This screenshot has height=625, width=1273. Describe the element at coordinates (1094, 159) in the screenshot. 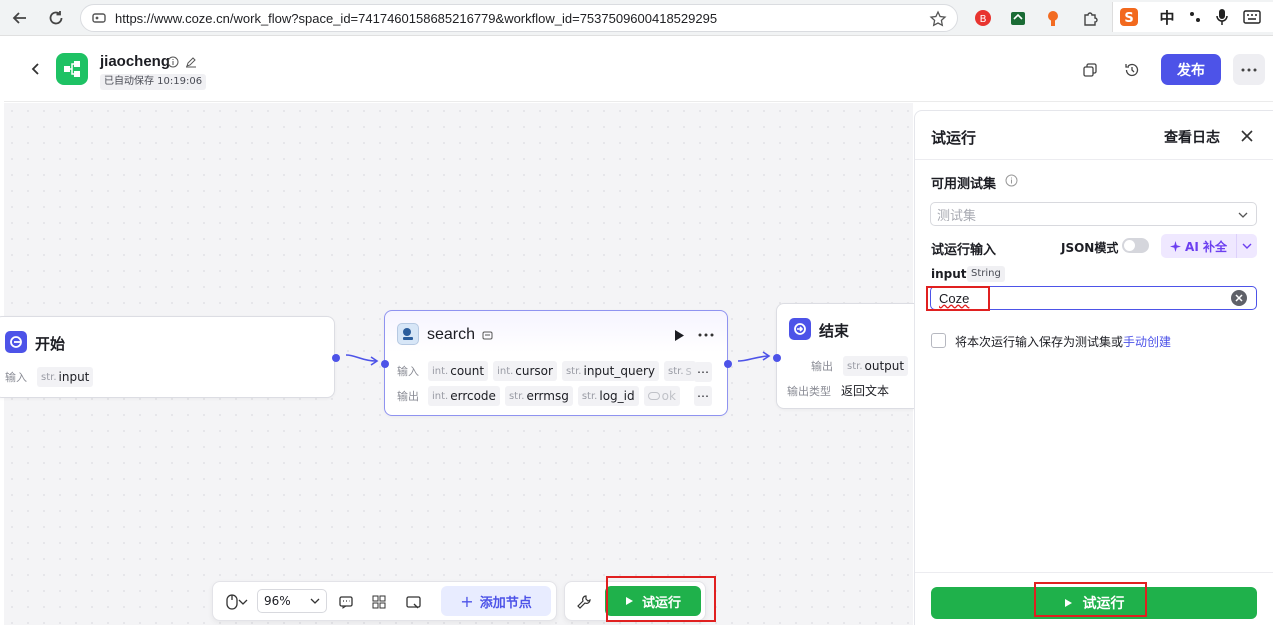

I see `panel-divider` at that location.